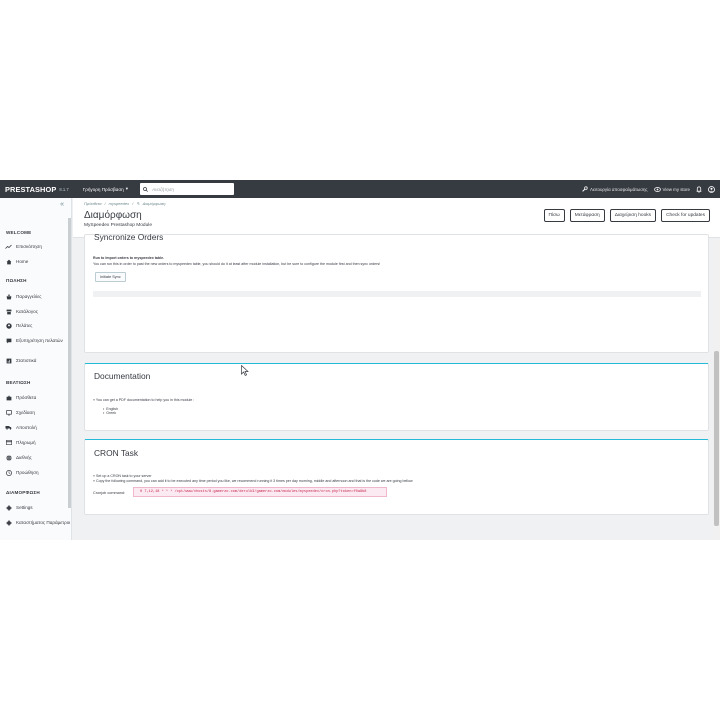  What do you see at coordinates (163, 189) in the screenshot?
I see `search-placeholder: Αναζήτηση` at bounding box center [163, 189].